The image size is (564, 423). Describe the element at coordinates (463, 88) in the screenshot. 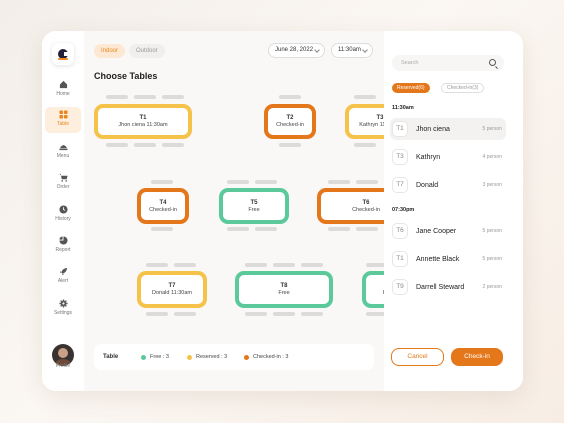

I see `tab-checked-in: Checked-in(3)` at that location.